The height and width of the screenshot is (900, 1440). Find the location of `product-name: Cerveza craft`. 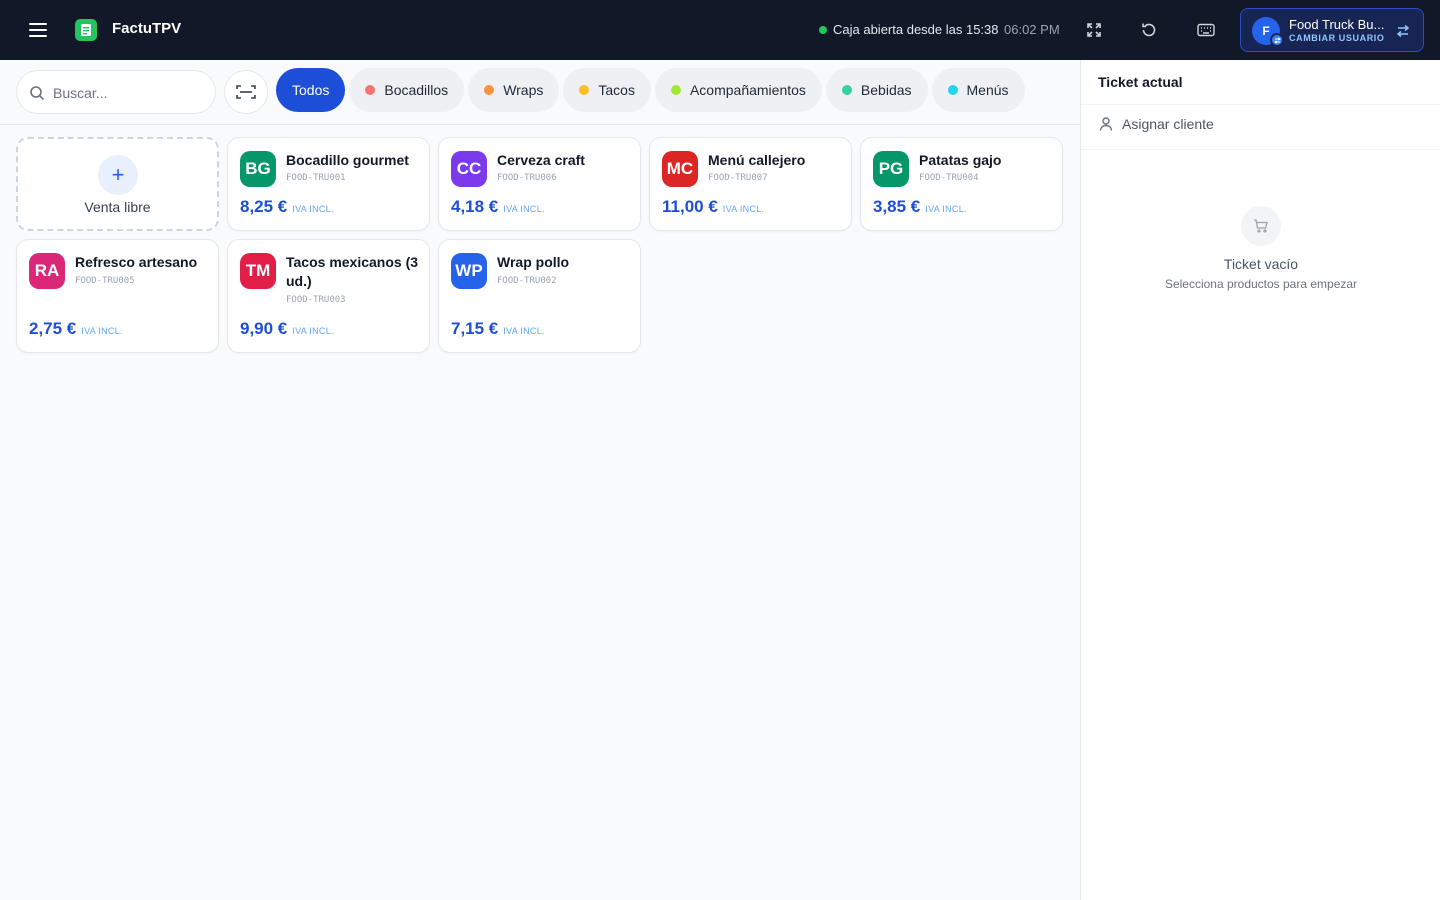

product-name: Cerveza craft is located at coordinates (541, 160).